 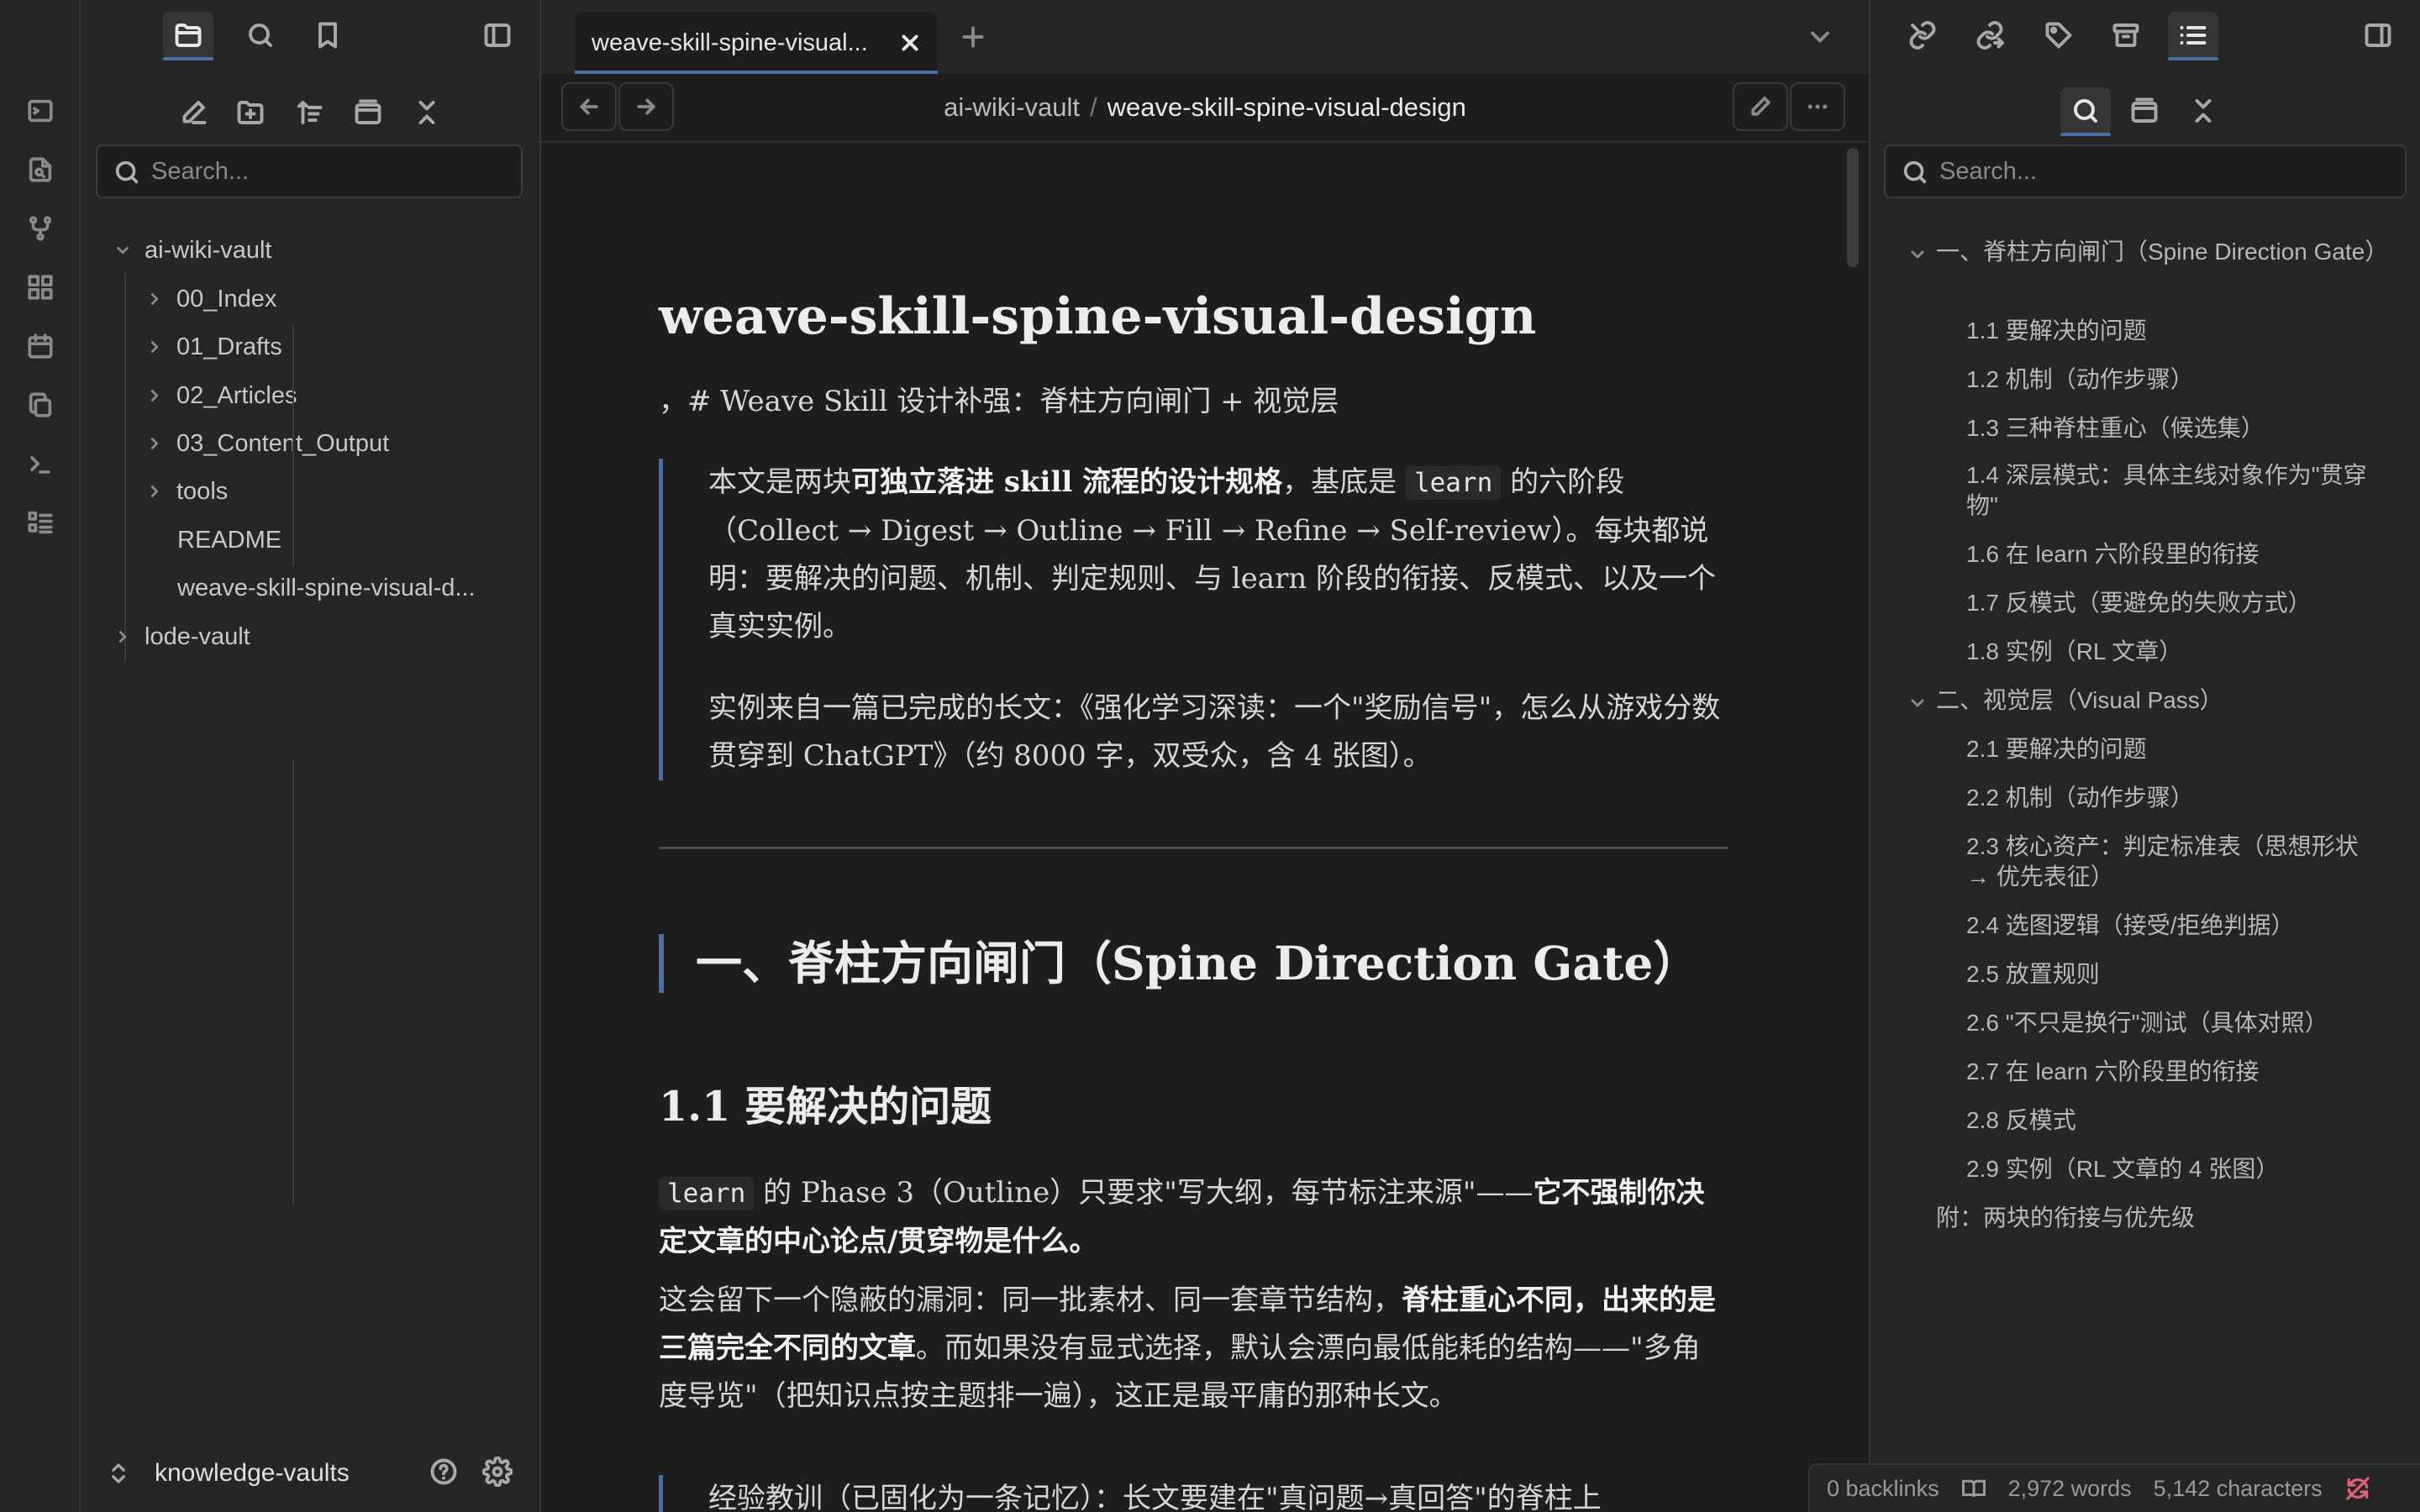 What do you see at coordinates (253, 1473) in the screenshot?
I see `vault-name: knowledge-vaults` at bounding box center [253, 1473].